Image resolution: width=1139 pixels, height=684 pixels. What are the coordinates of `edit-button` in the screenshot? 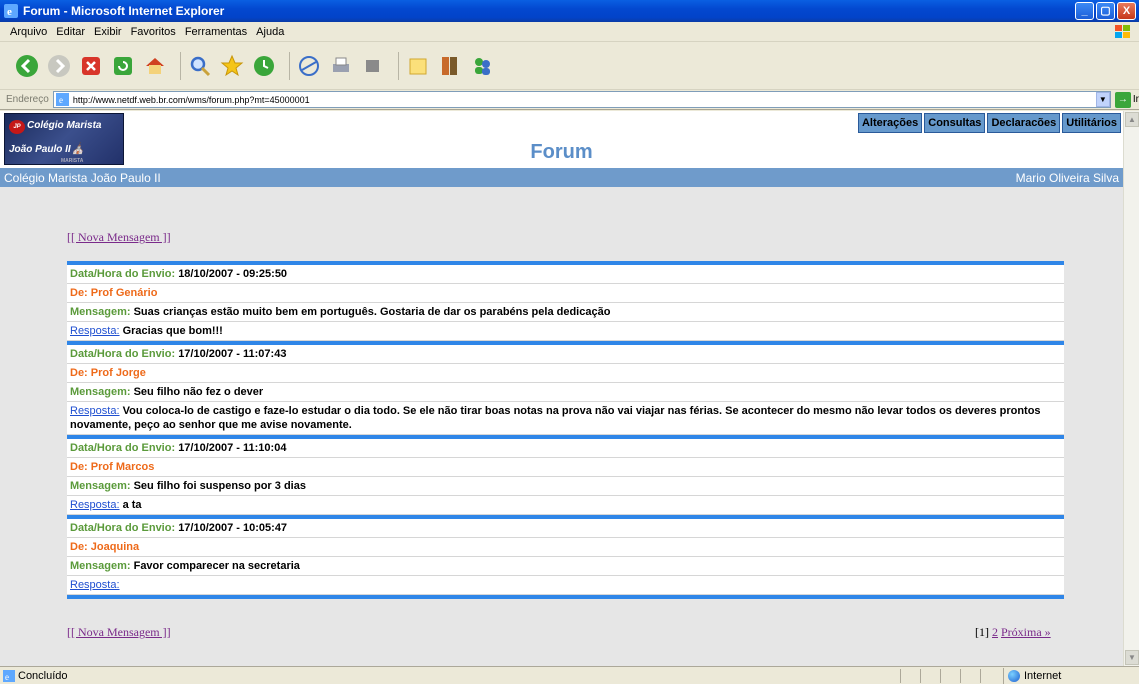 It's located at (373, 66).